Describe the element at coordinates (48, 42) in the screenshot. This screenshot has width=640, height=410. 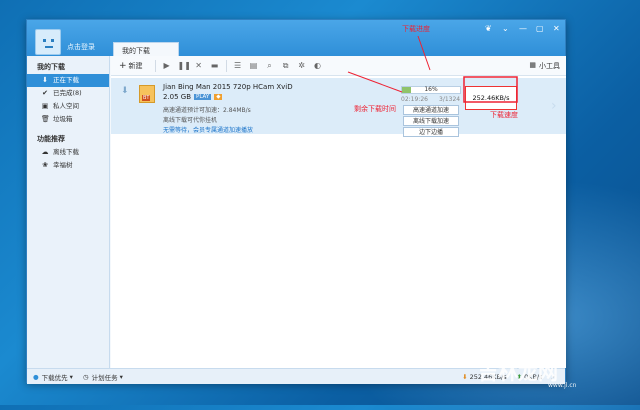
I see `avatar` at that location.